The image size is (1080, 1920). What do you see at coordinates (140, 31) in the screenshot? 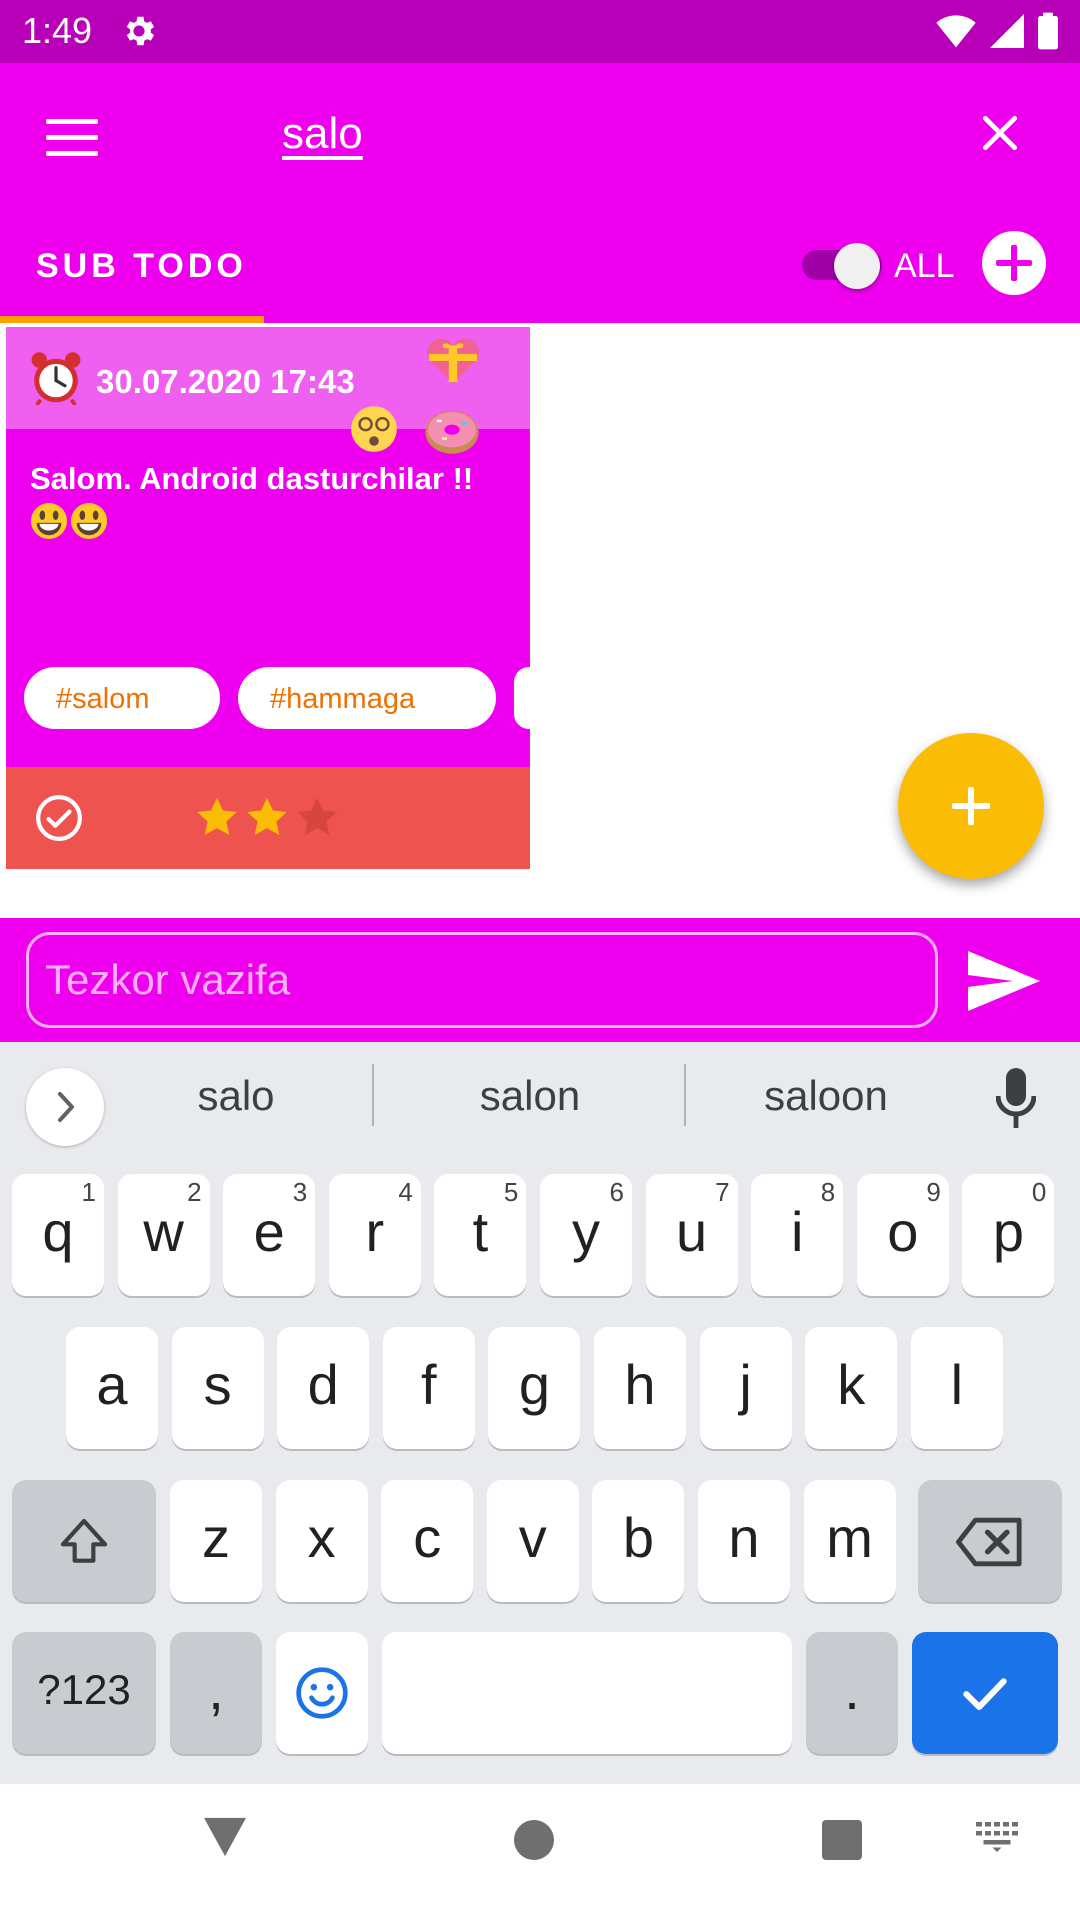
I see `gear-icon` at bounding box center [140, 31].